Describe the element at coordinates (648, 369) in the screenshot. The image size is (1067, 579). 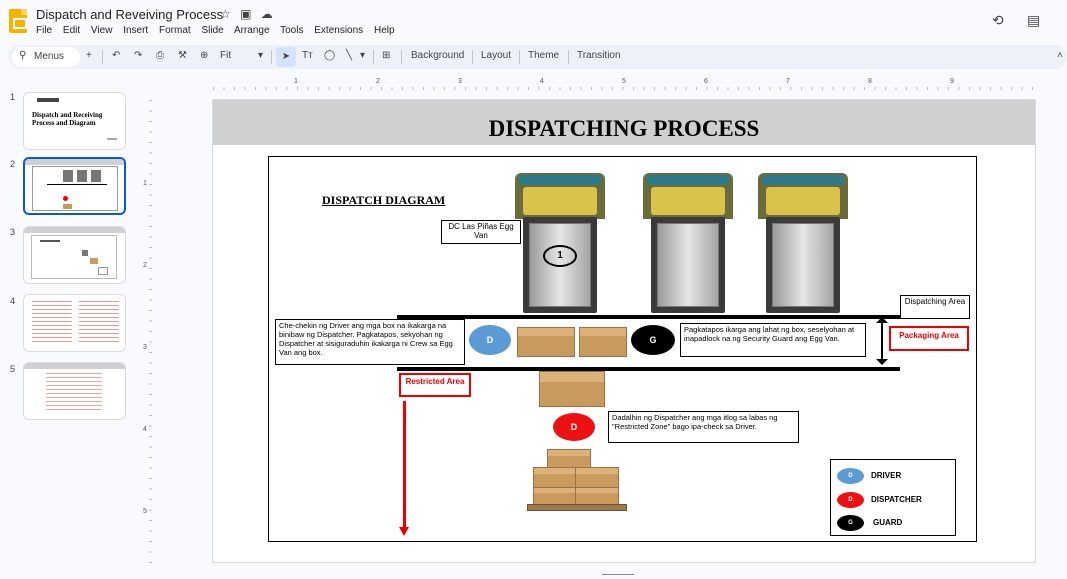
I see `dispatch-line-bottom` at that location.